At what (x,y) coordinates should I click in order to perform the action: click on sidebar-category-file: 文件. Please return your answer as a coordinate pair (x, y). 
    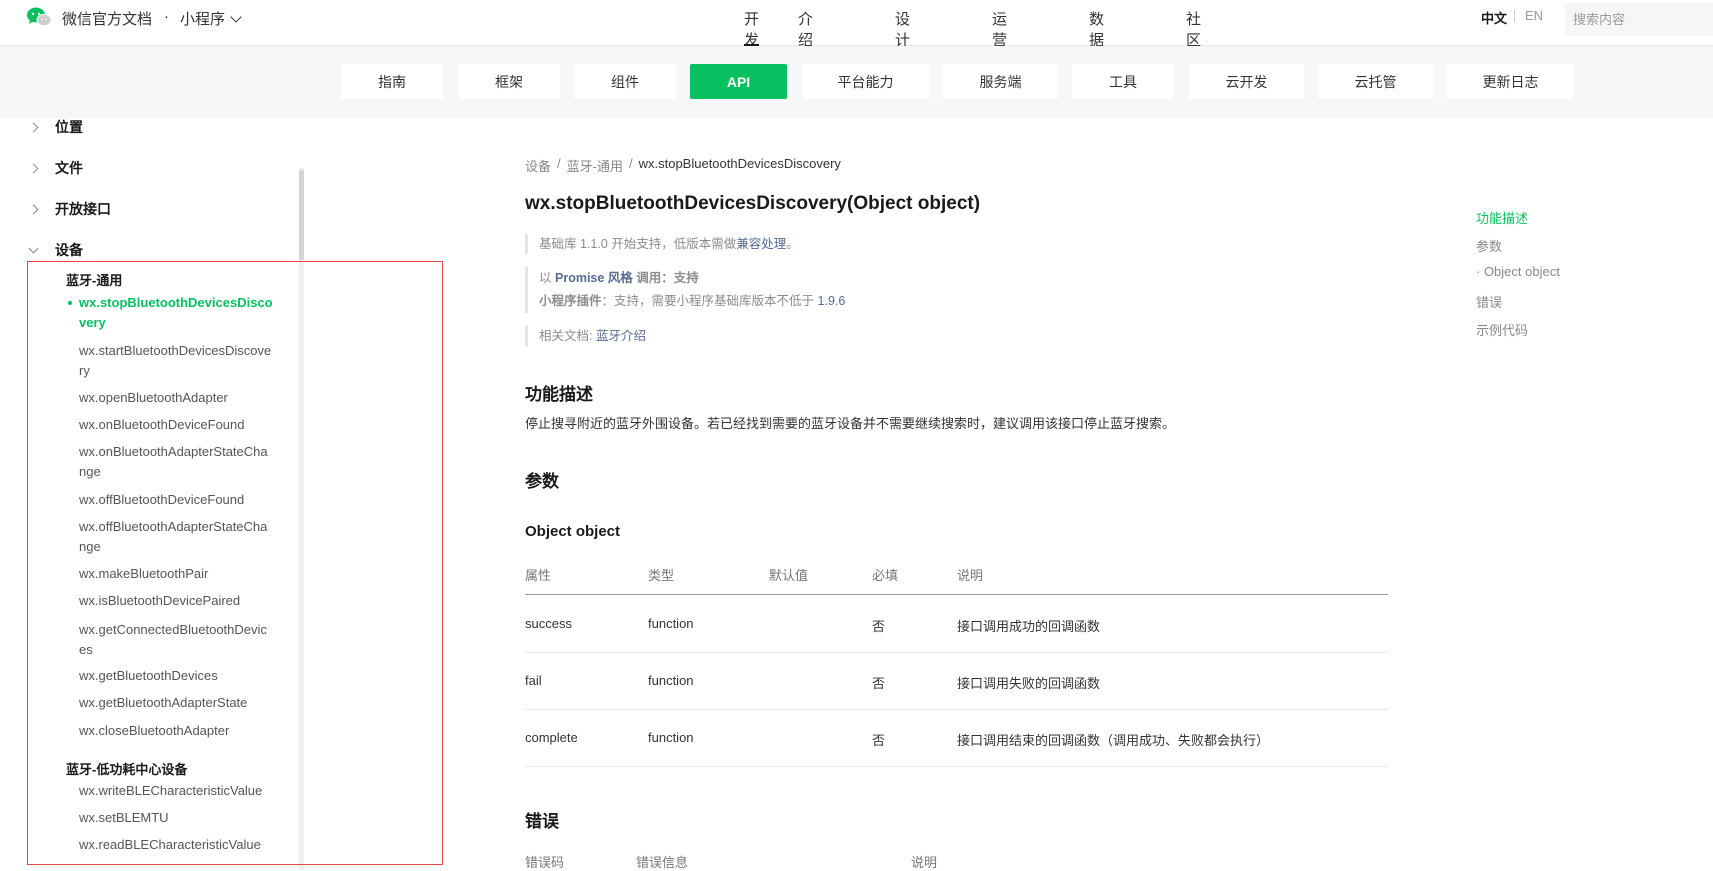
    Looking at the image, I should click on (55, 168).